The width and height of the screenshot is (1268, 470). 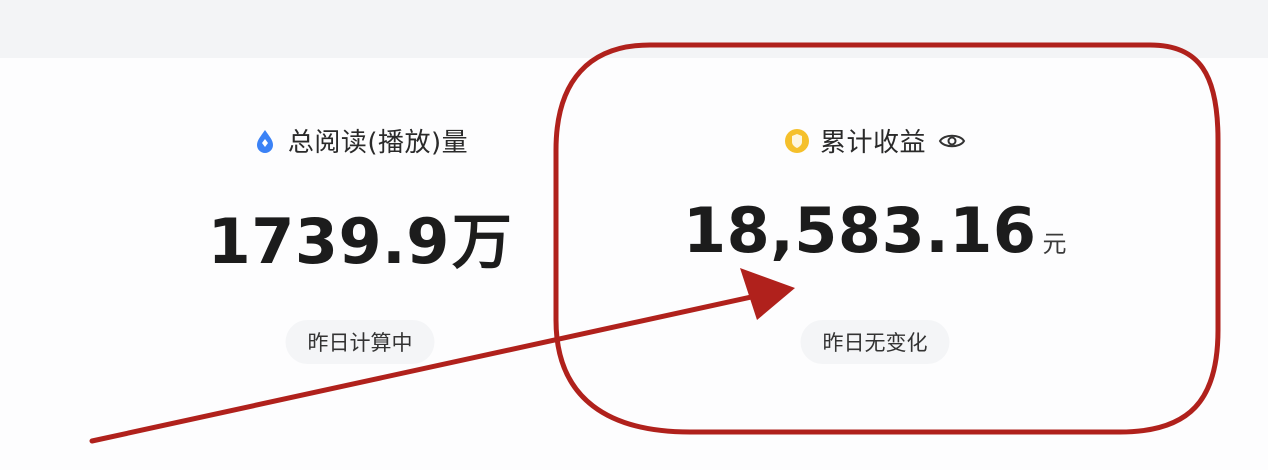 I want to click on stat-total-reads-value-row: 1739.9万, so click(x=360, y=237).